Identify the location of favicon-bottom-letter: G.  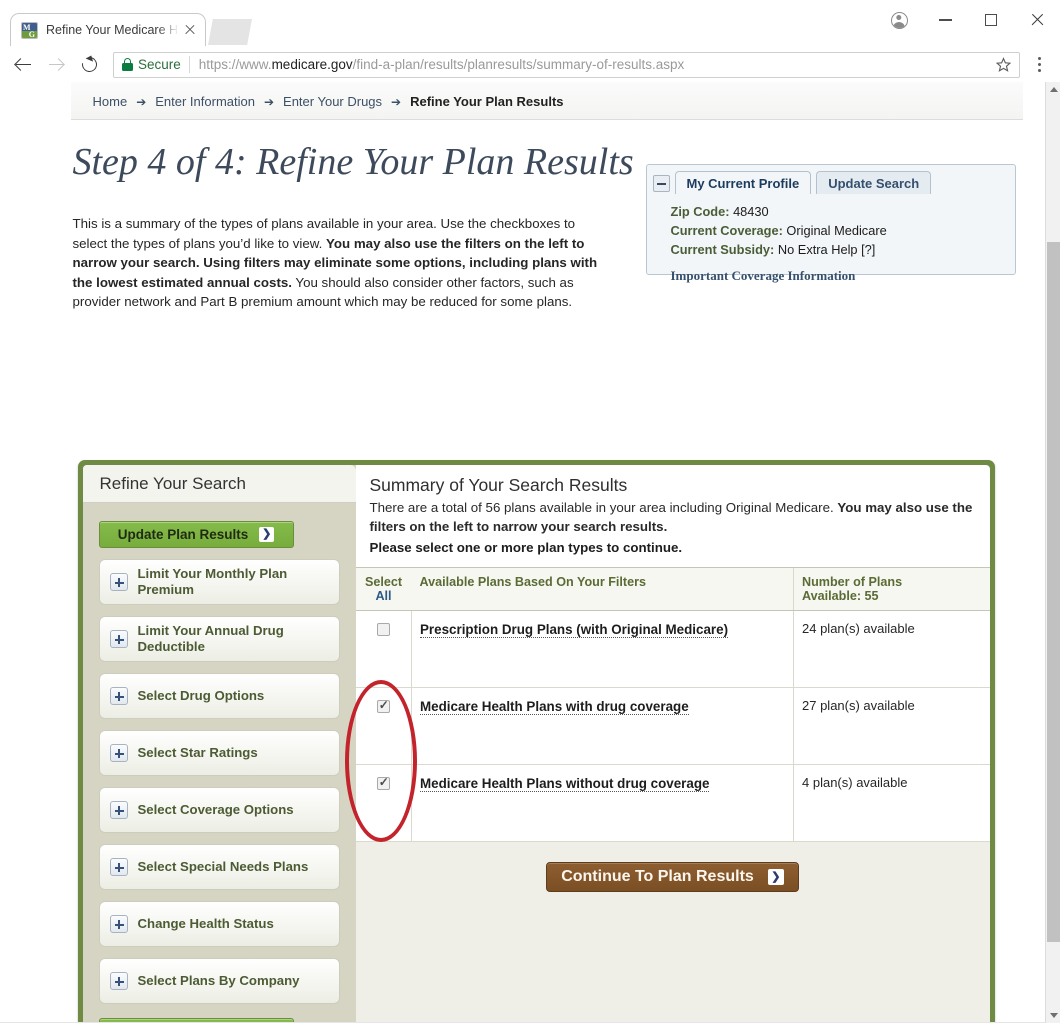
(29, 34).